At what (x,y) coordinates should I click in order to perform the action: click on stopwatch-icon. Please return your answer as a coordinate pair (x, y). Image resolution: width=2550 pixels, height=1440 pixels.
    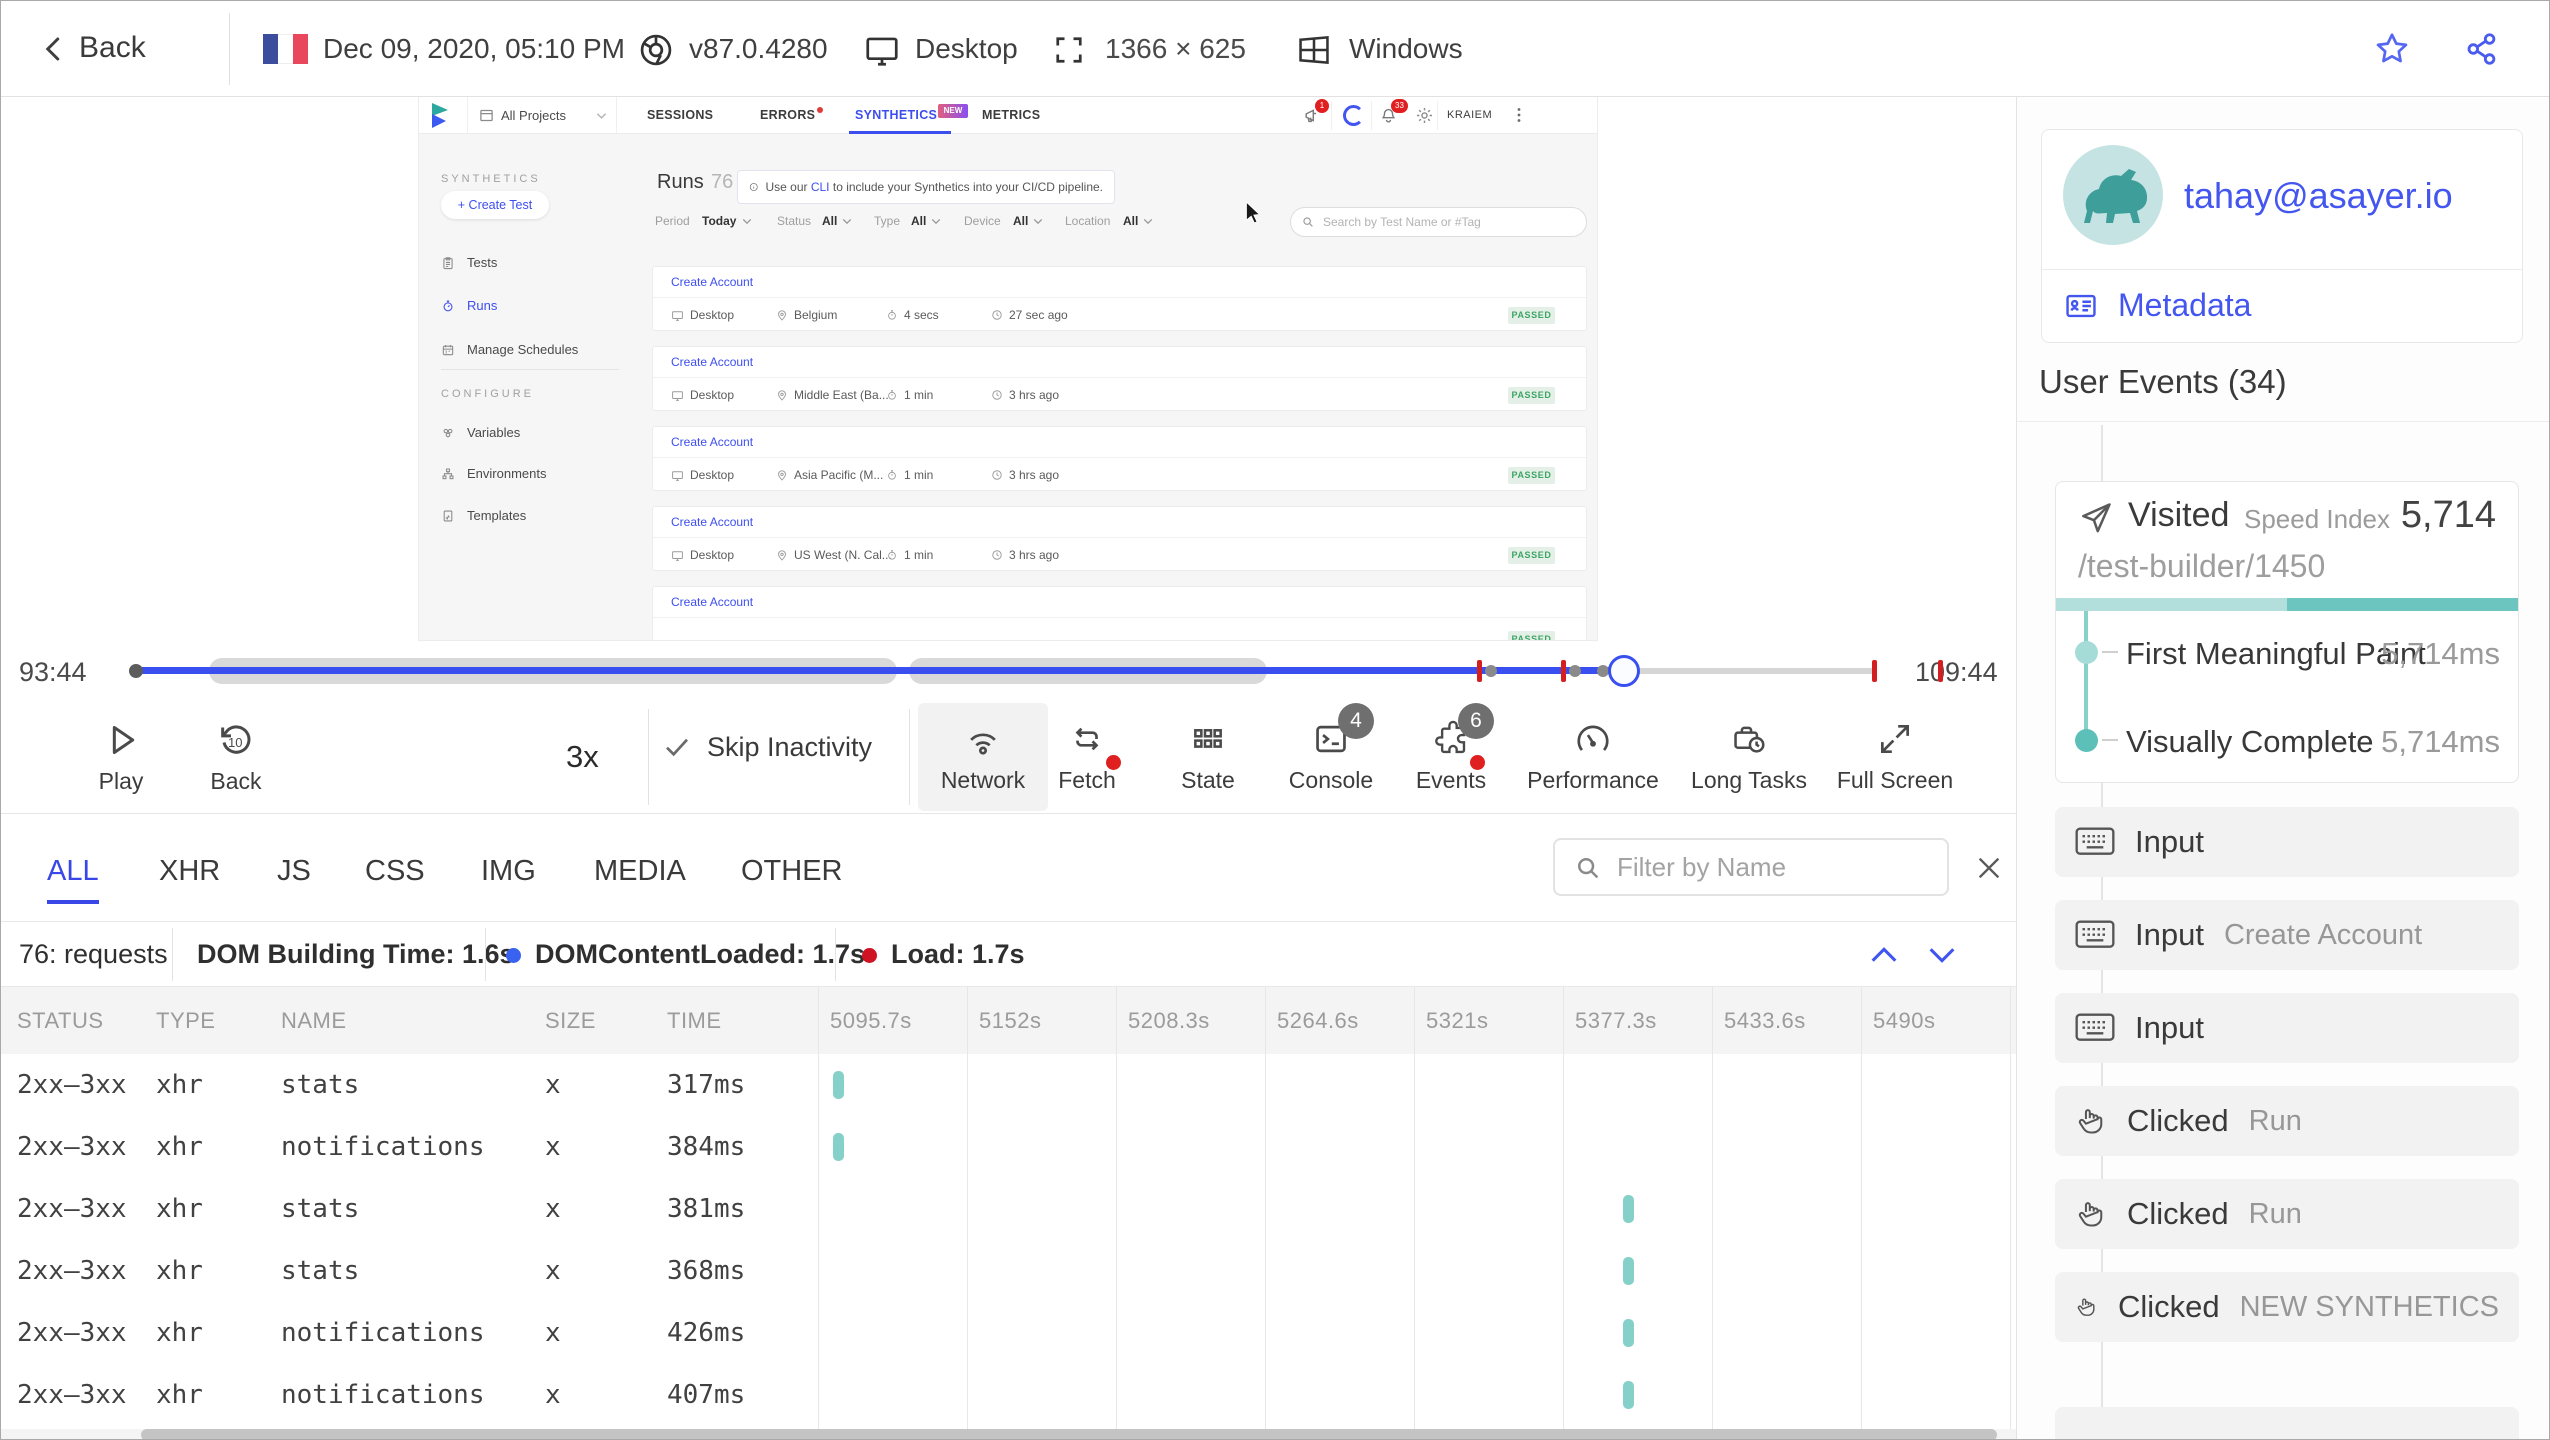
    Looking at the image, I should click on (892, 315).